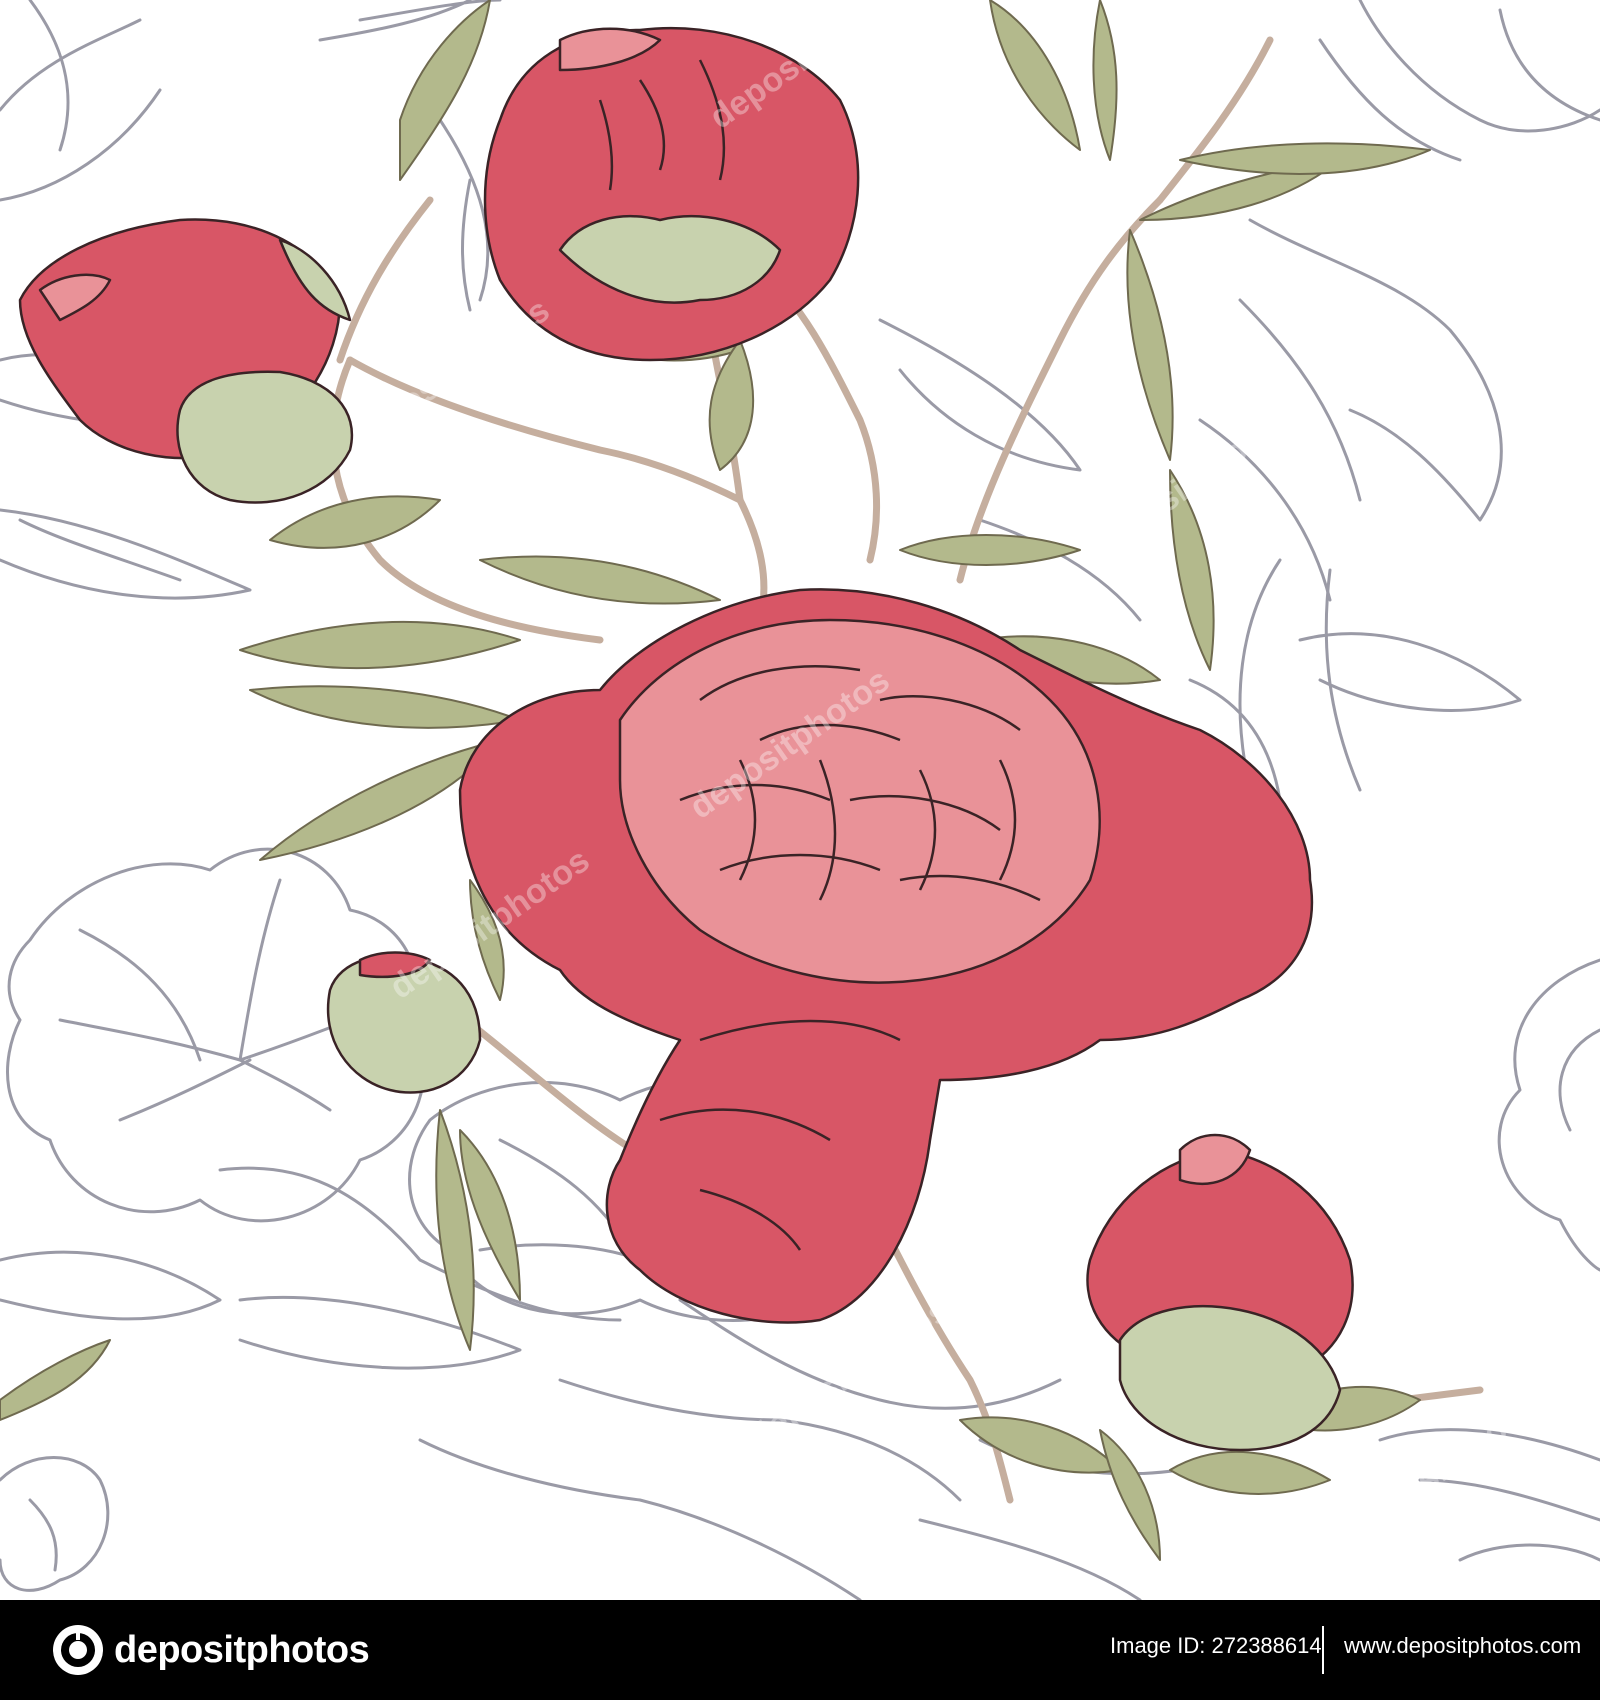  I want to click on footer-divider, so click(1323, 1650).